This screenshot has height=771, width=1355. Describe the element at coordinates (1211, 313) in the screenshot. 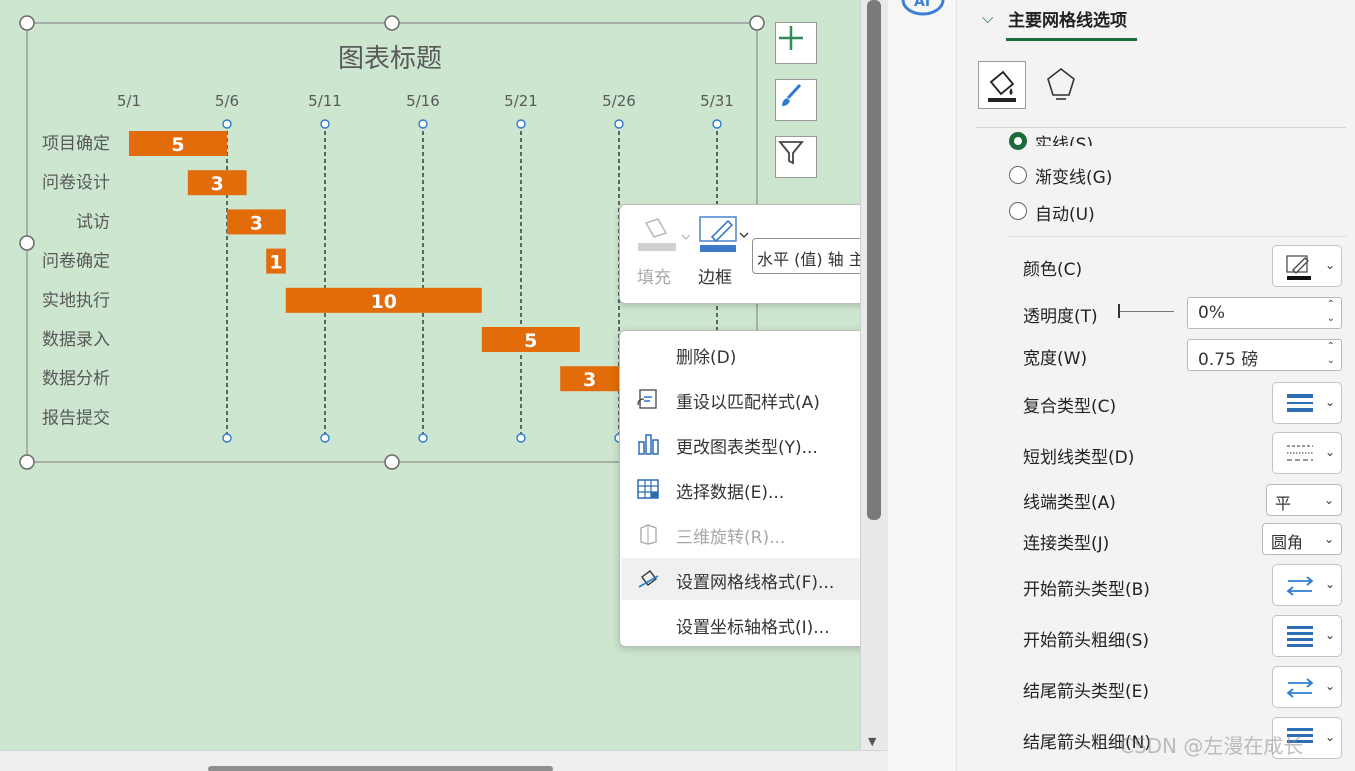

I see `transparency-value: 0%` at that location.